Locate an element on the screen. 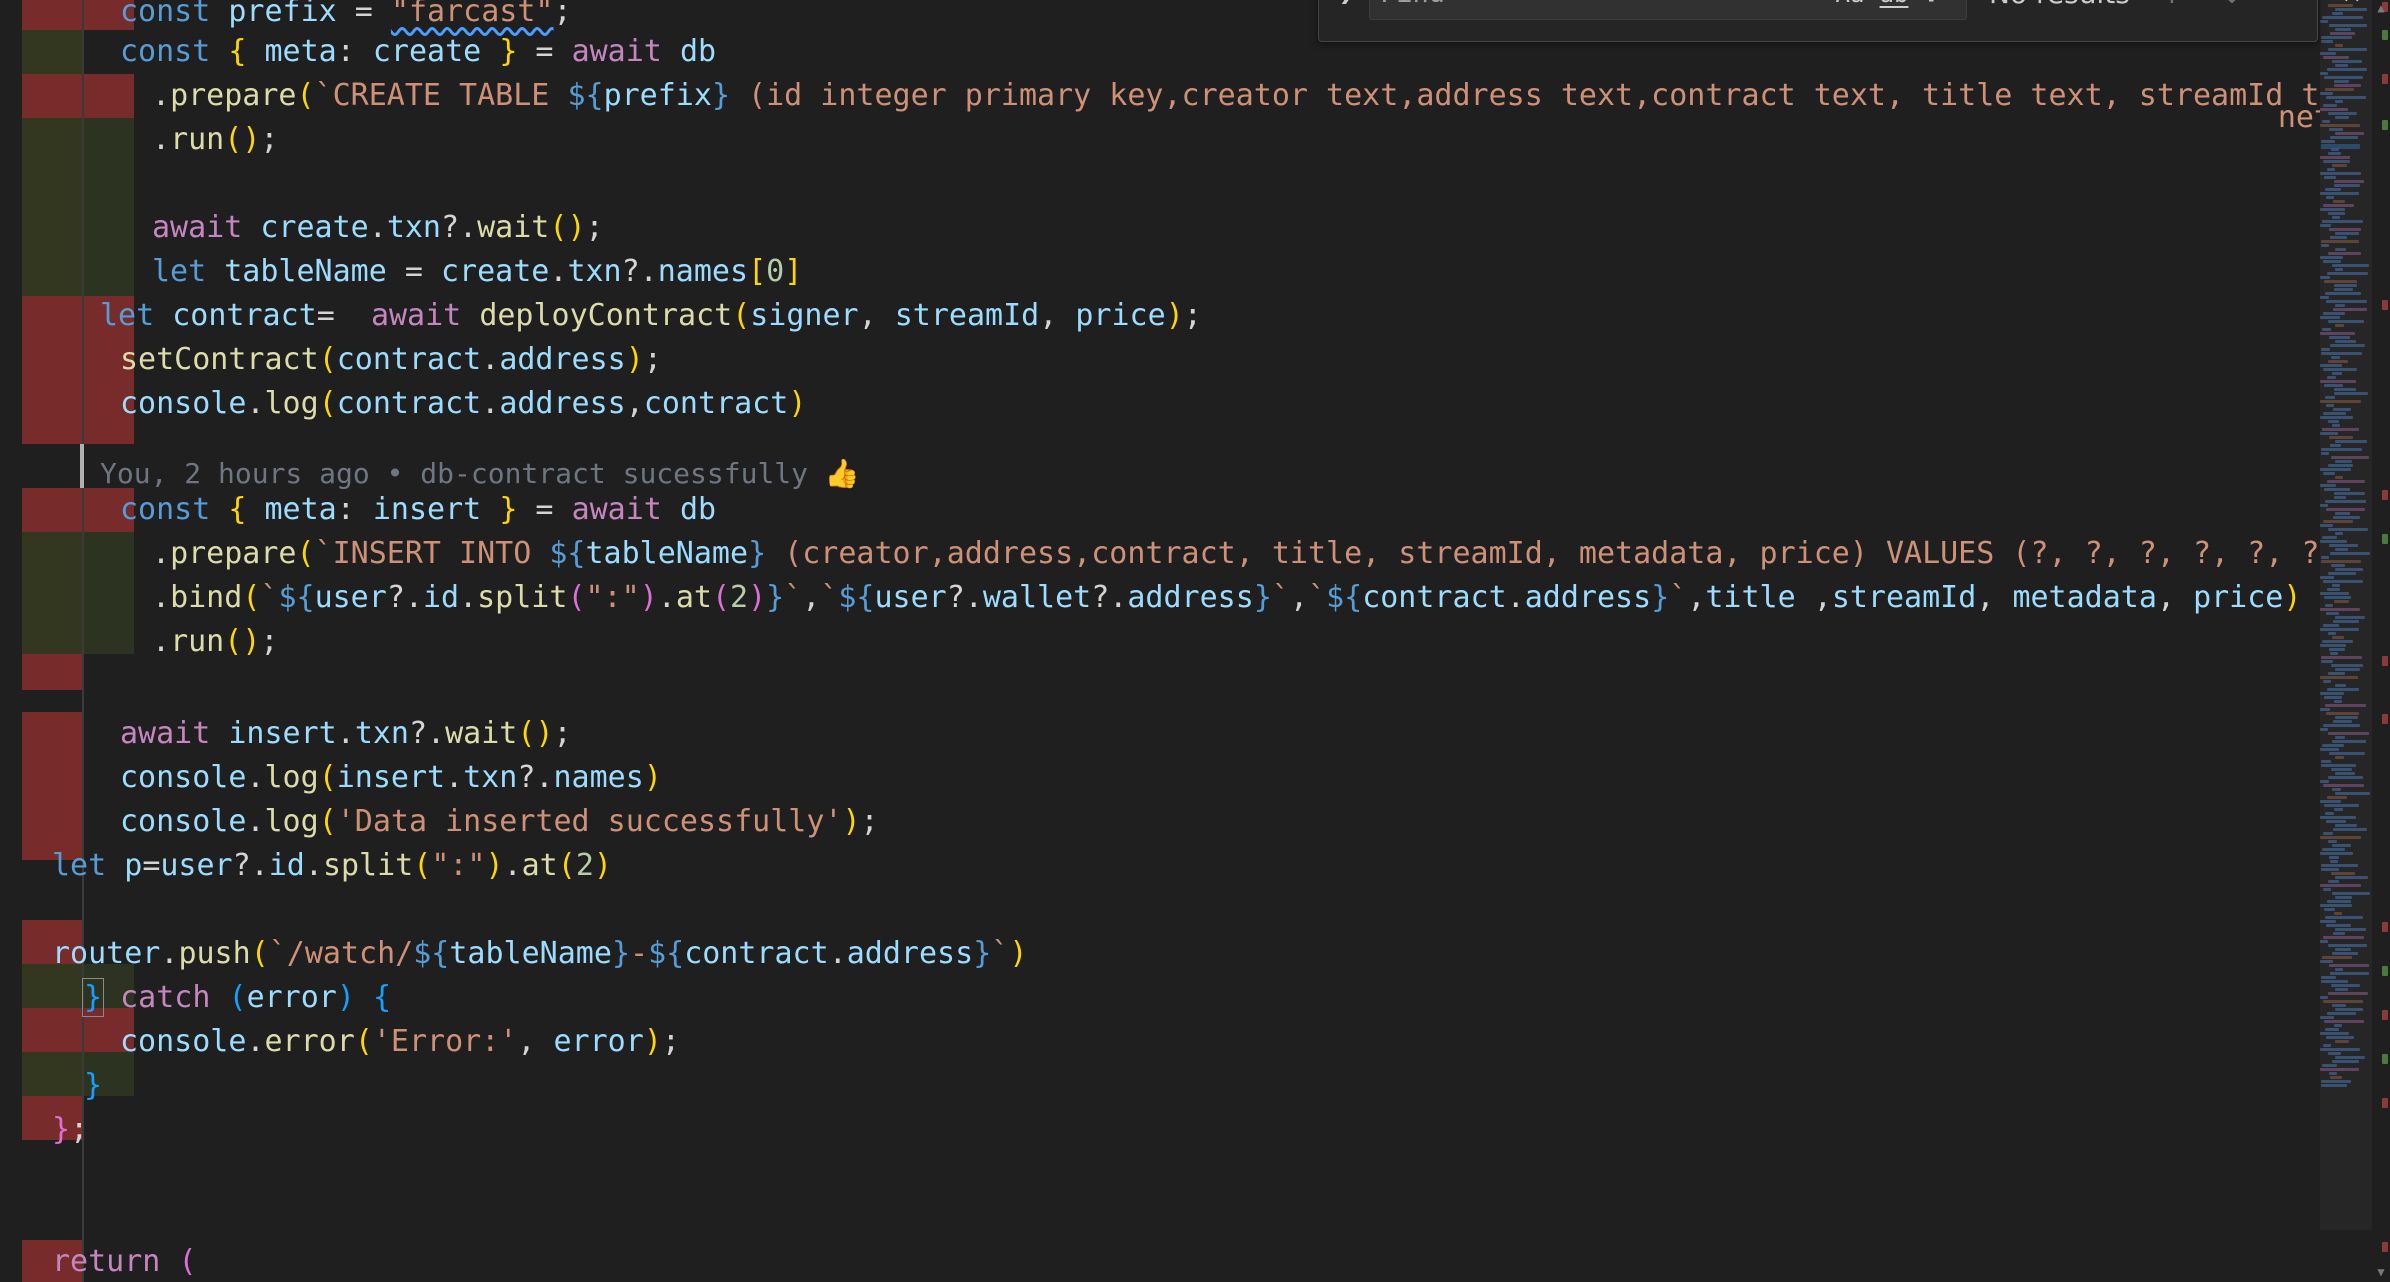 The image size is (2390, 1282). code-token: } is located at coordinates (720, 95).